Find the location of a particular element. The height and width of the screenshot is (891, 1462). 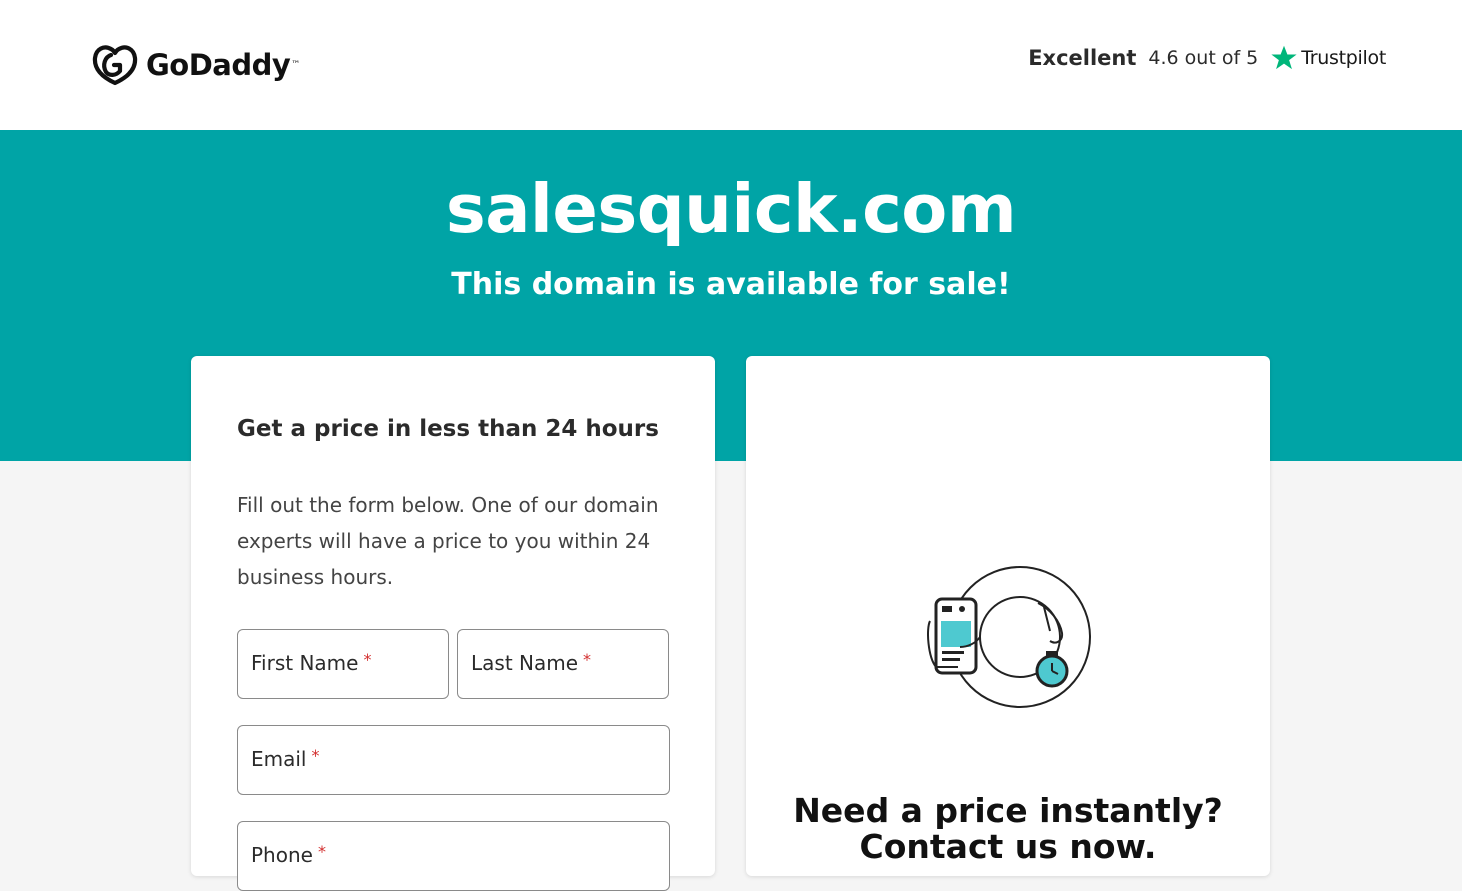

instant-price-heading: Need a price instantly? Contact us now. is located at coordinates (1008, 829).